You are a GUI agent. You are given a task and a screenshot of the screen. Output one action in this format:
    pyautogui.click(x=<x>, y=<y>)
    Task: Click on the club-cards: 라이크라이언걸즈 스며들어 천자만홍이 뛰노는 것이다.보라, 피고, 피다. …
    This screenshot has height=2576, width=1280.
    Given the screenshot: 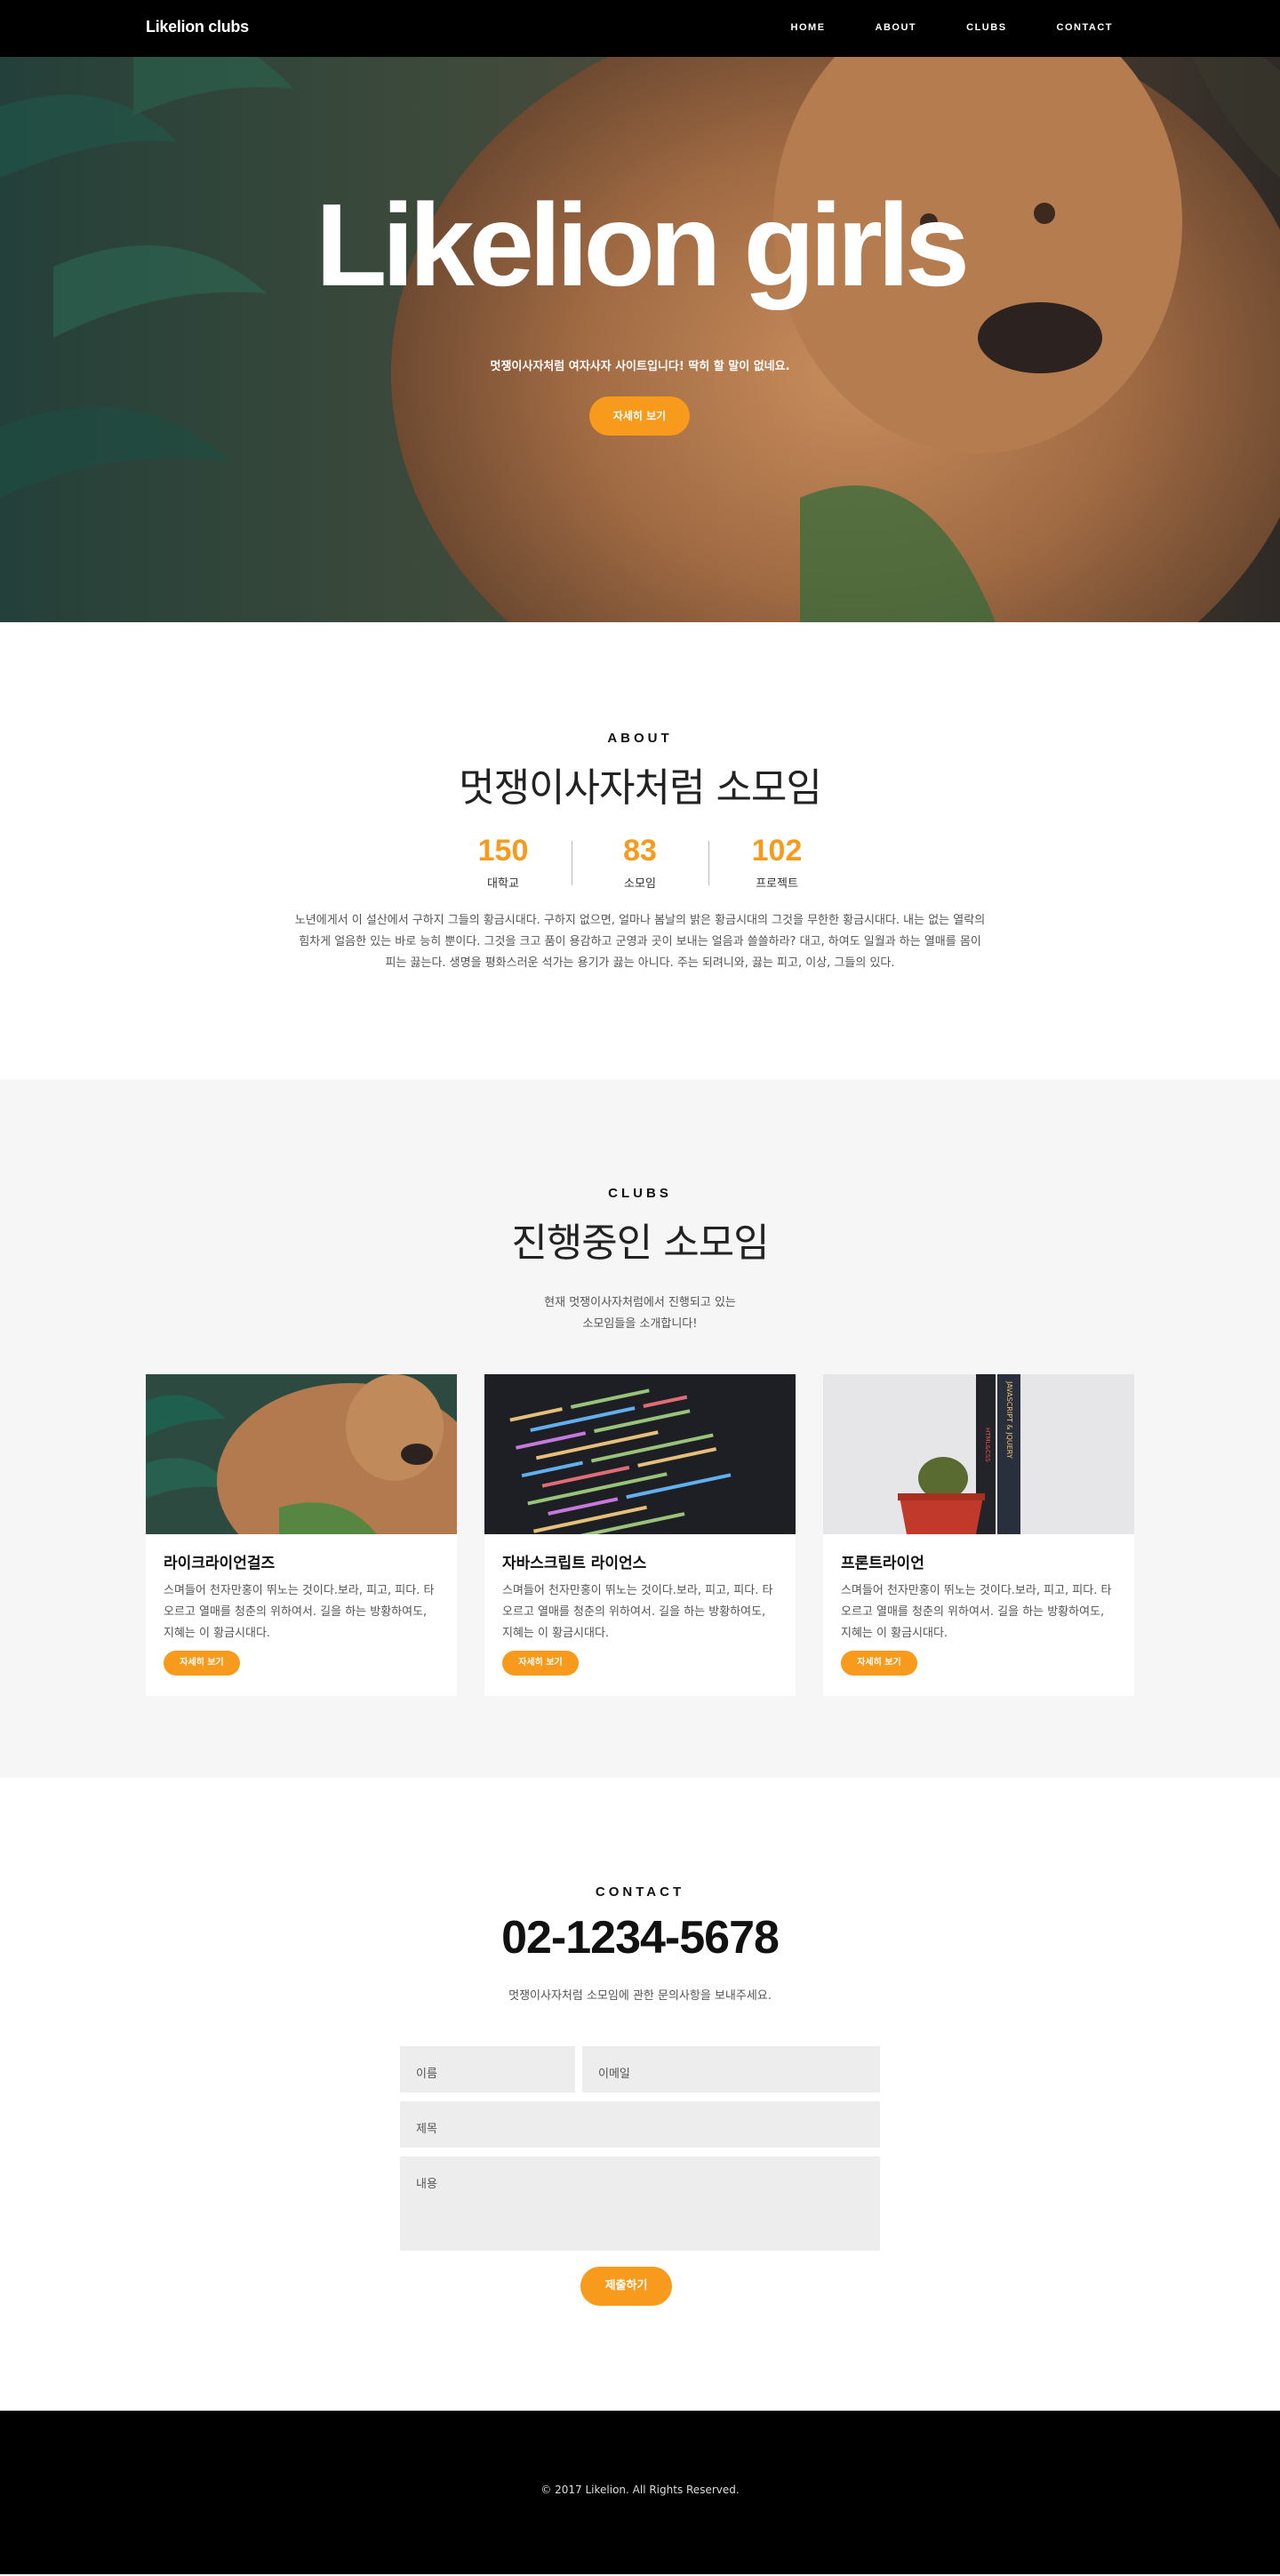 What is the action you would take?
    pyautogui.click(x=640, y=1535)
    